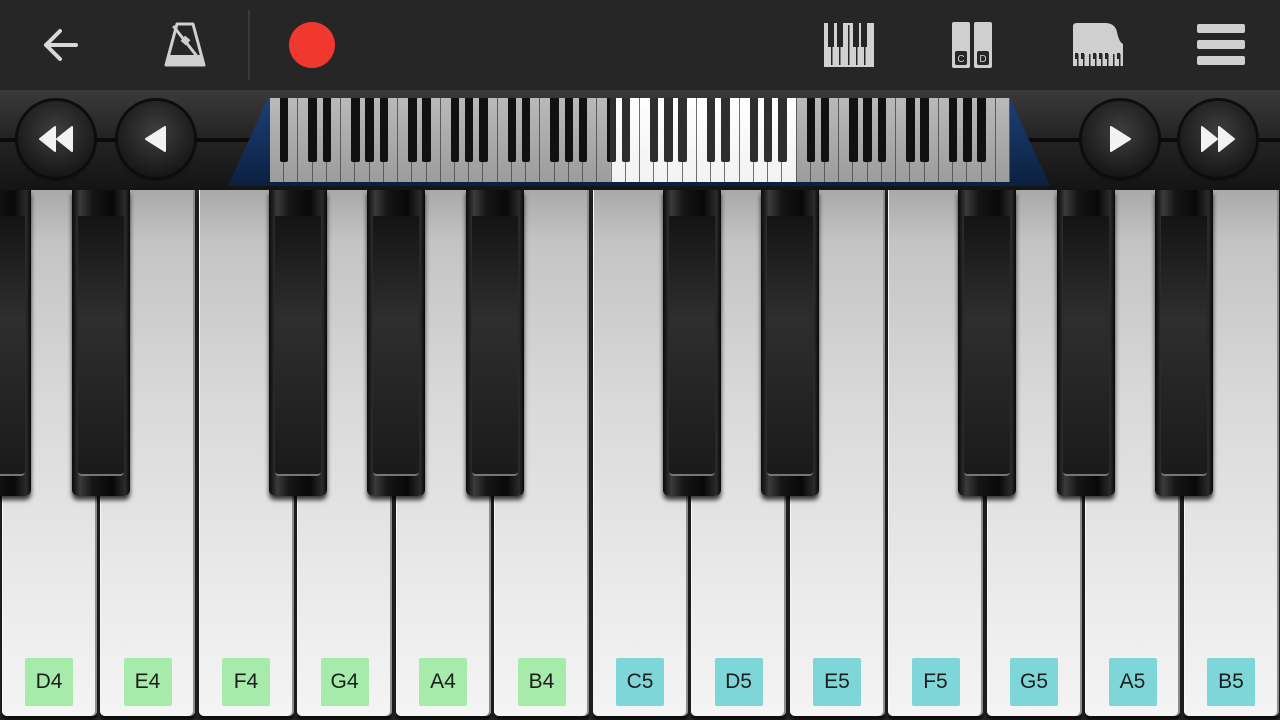 The image size is (1280, 720). I want to click on key-label: D4, so click(49, 682).